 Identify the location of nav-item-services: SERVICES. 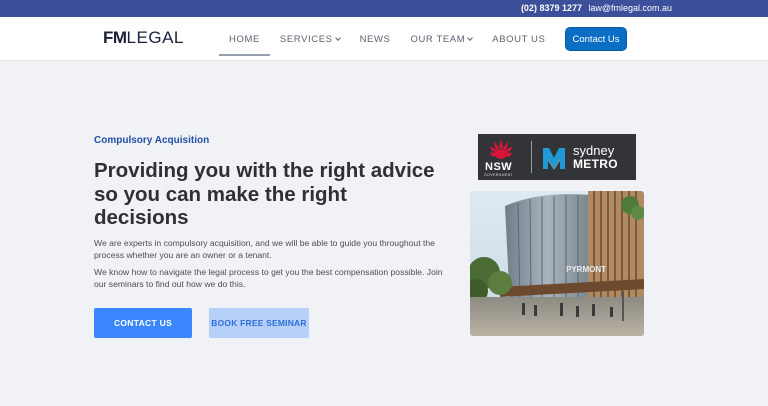
(310, 39).